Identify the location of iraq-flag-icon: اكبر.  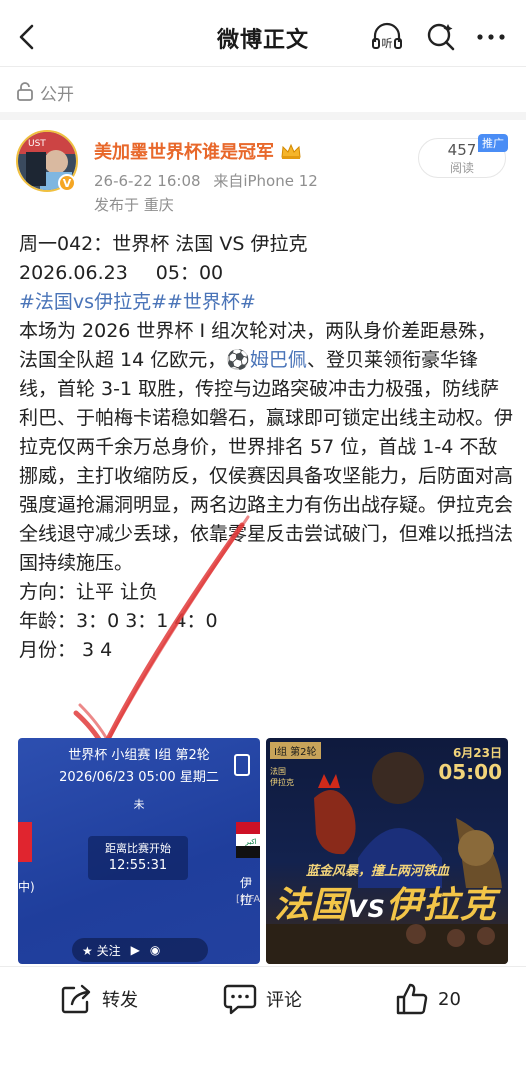
(248, 840).